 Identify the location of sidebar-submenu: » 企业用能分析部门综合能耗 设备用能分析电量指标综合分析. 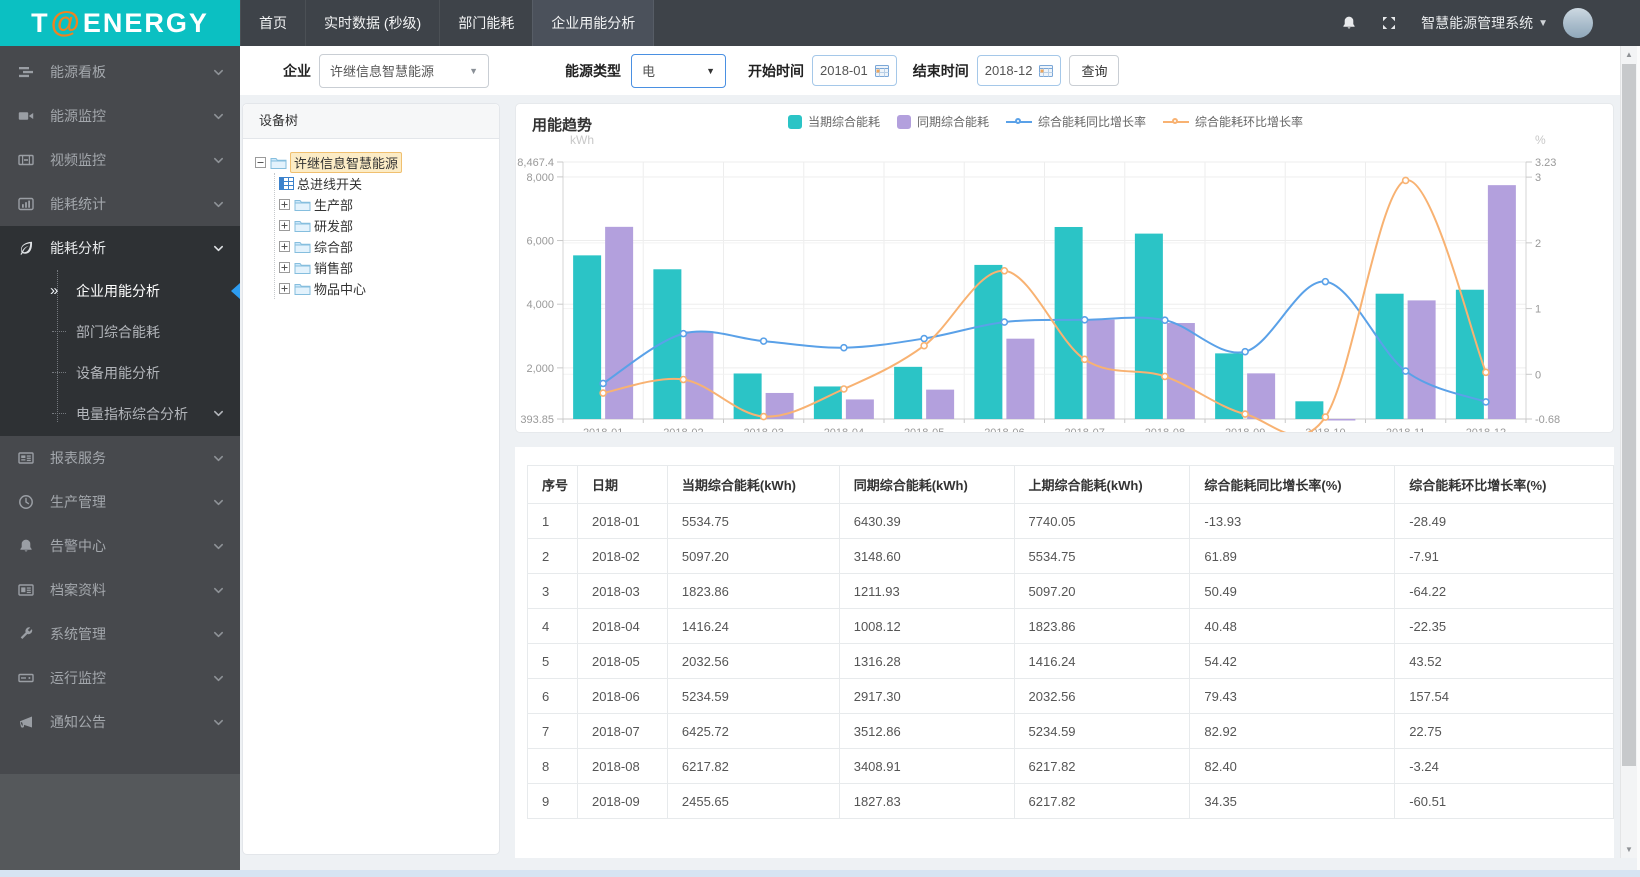
(120, 353).